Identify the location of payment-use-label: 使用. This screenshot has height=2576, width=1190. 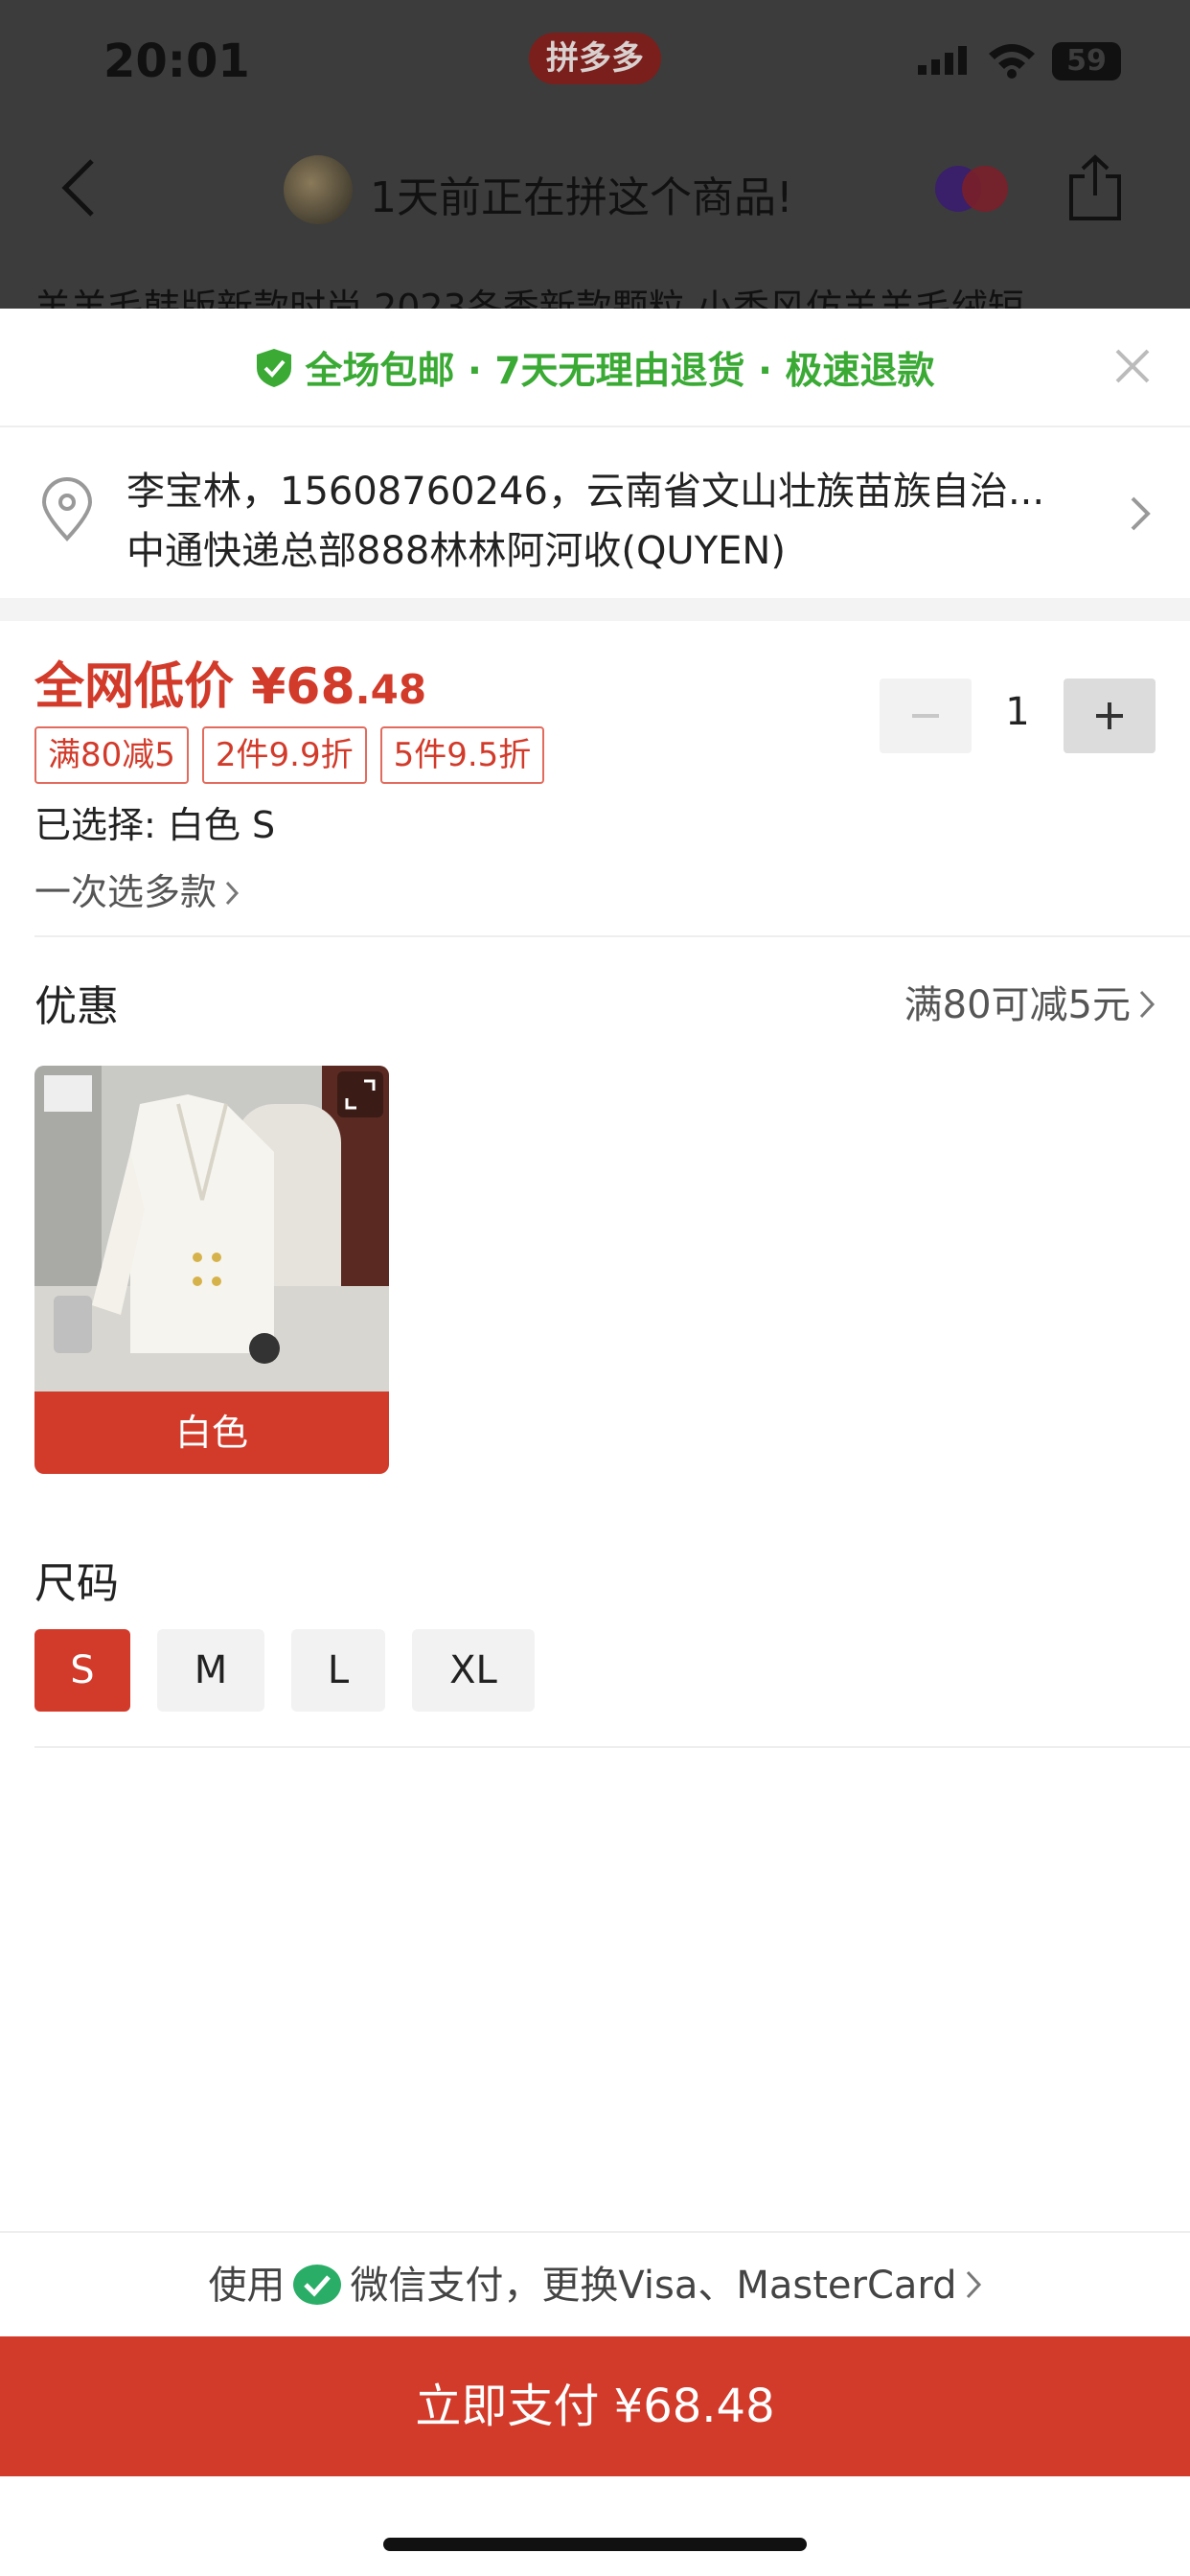
(247, 2286).